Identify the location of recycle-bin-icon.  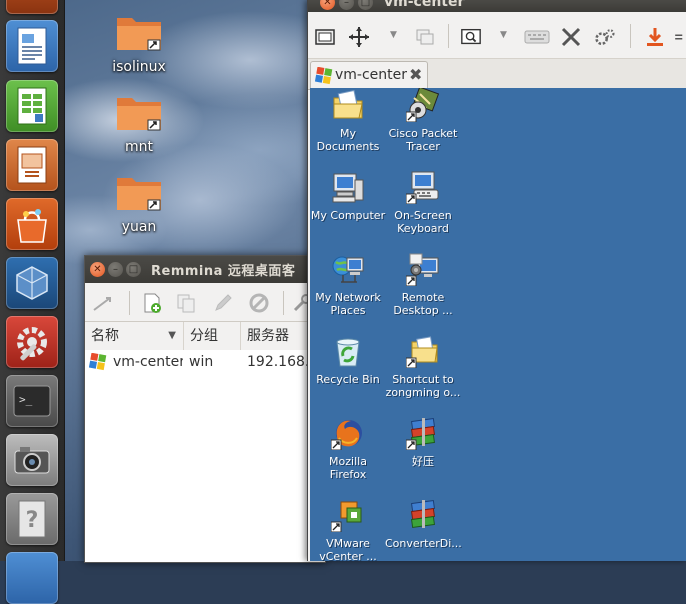
(348, 352).